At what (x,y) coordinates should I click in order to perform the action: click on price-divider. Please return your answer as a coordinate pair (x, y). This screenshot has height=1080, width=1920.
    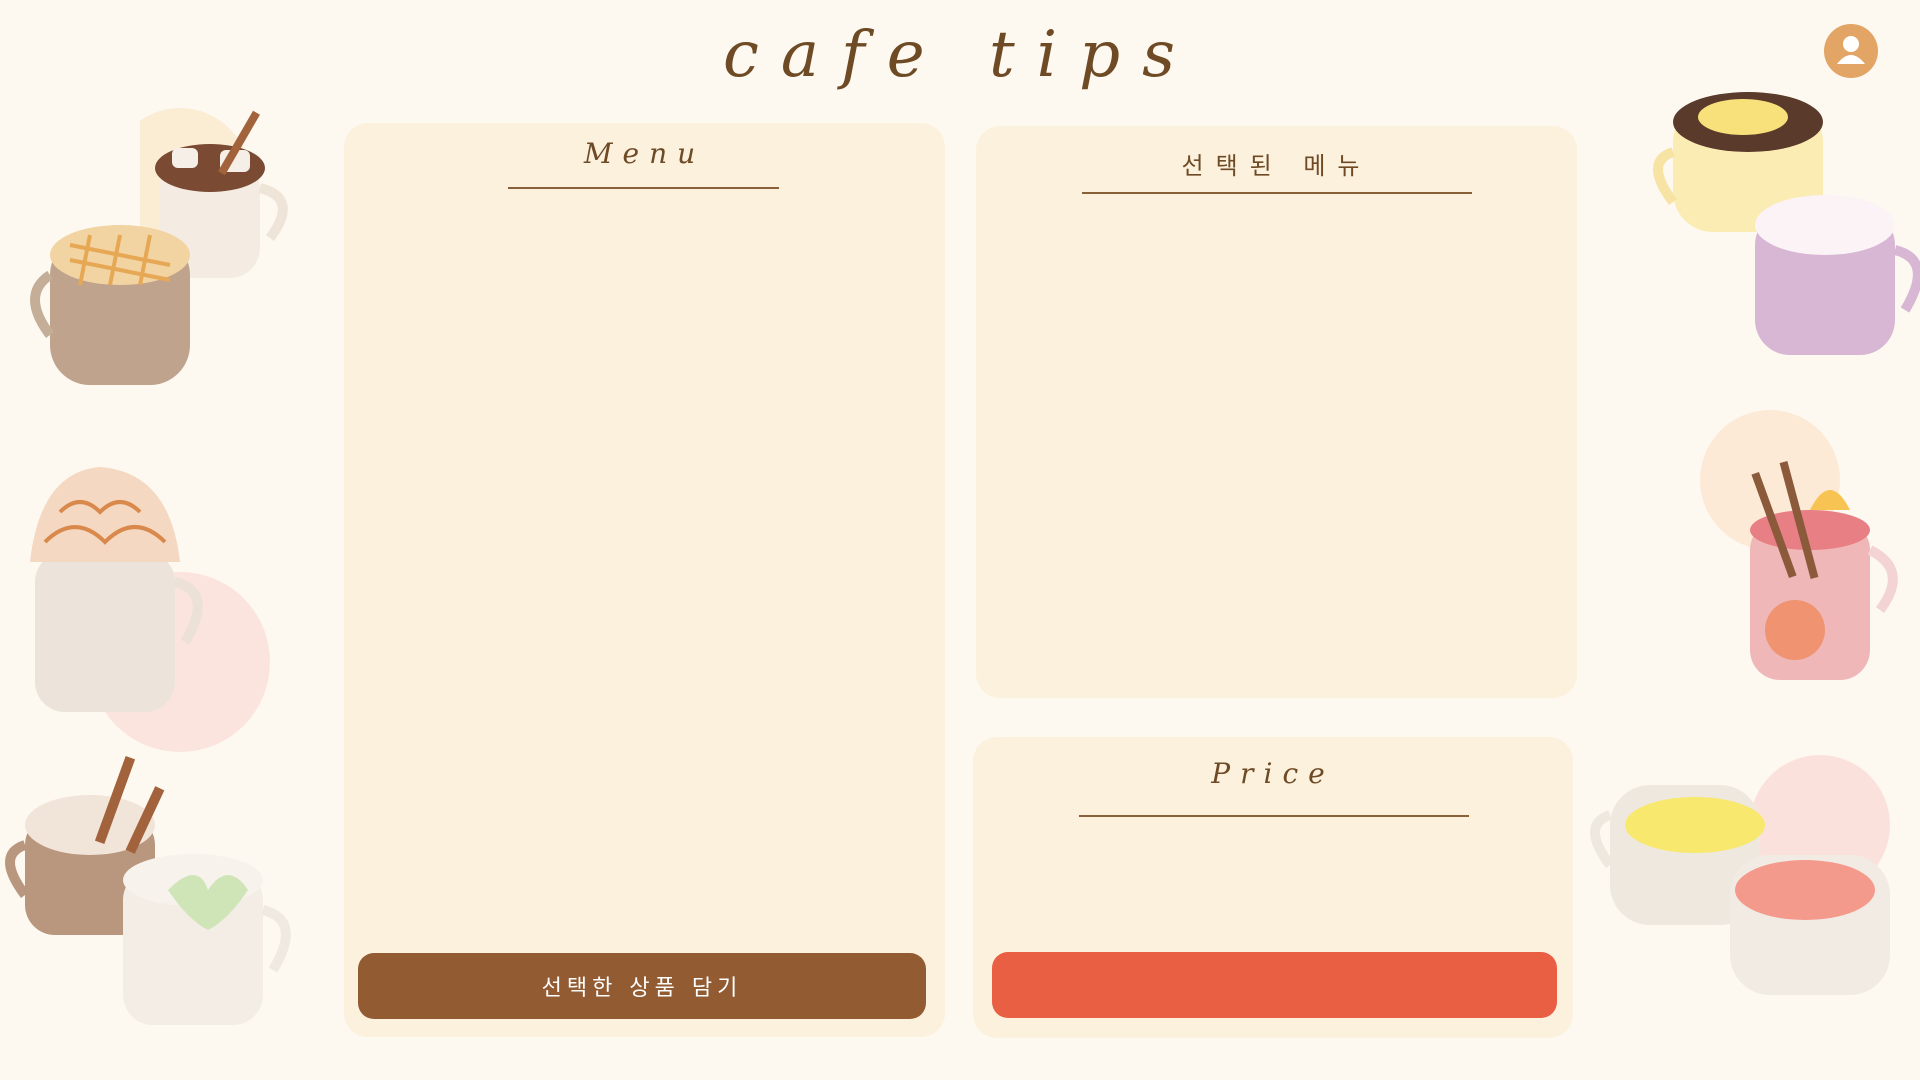
    Looking at the image, I should click on (1274, 816).